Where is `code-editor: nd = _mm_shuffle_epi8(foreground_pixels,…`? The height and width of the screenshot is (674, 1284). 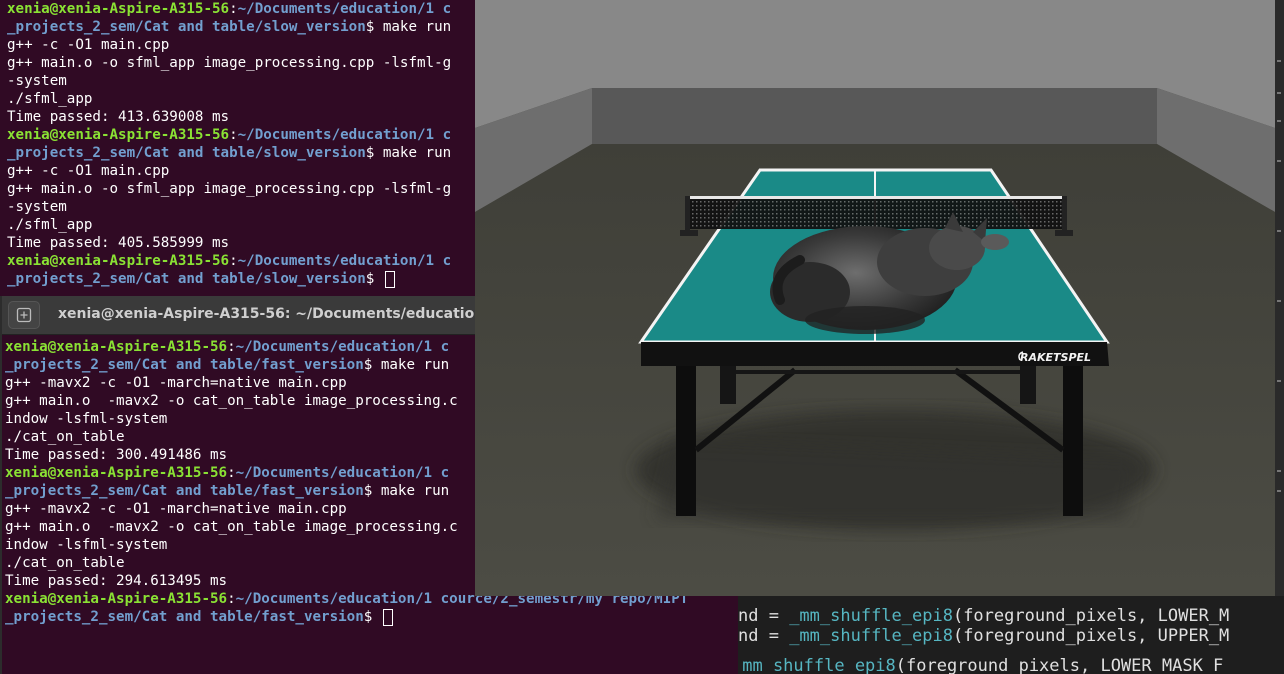 code-editor: nd = _mm_shuffle_epi8(foreground_pixels,… is located at coordinates (1011, 635).